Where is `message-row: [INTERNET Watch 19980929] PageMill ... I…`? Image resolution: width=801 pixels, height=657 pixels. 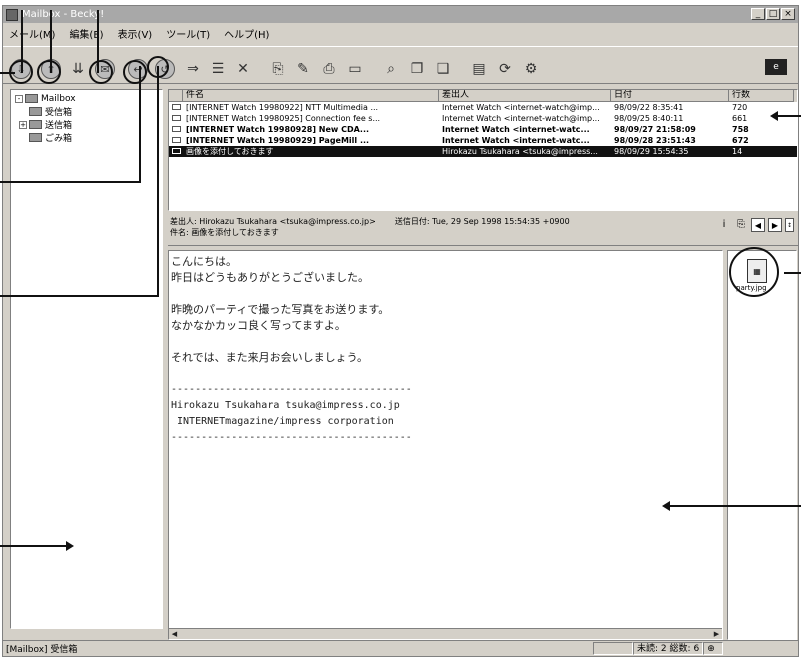 message-row: [INTERNET Watch 19980929] PageMill ... I… is located at coordinates (483, 140).